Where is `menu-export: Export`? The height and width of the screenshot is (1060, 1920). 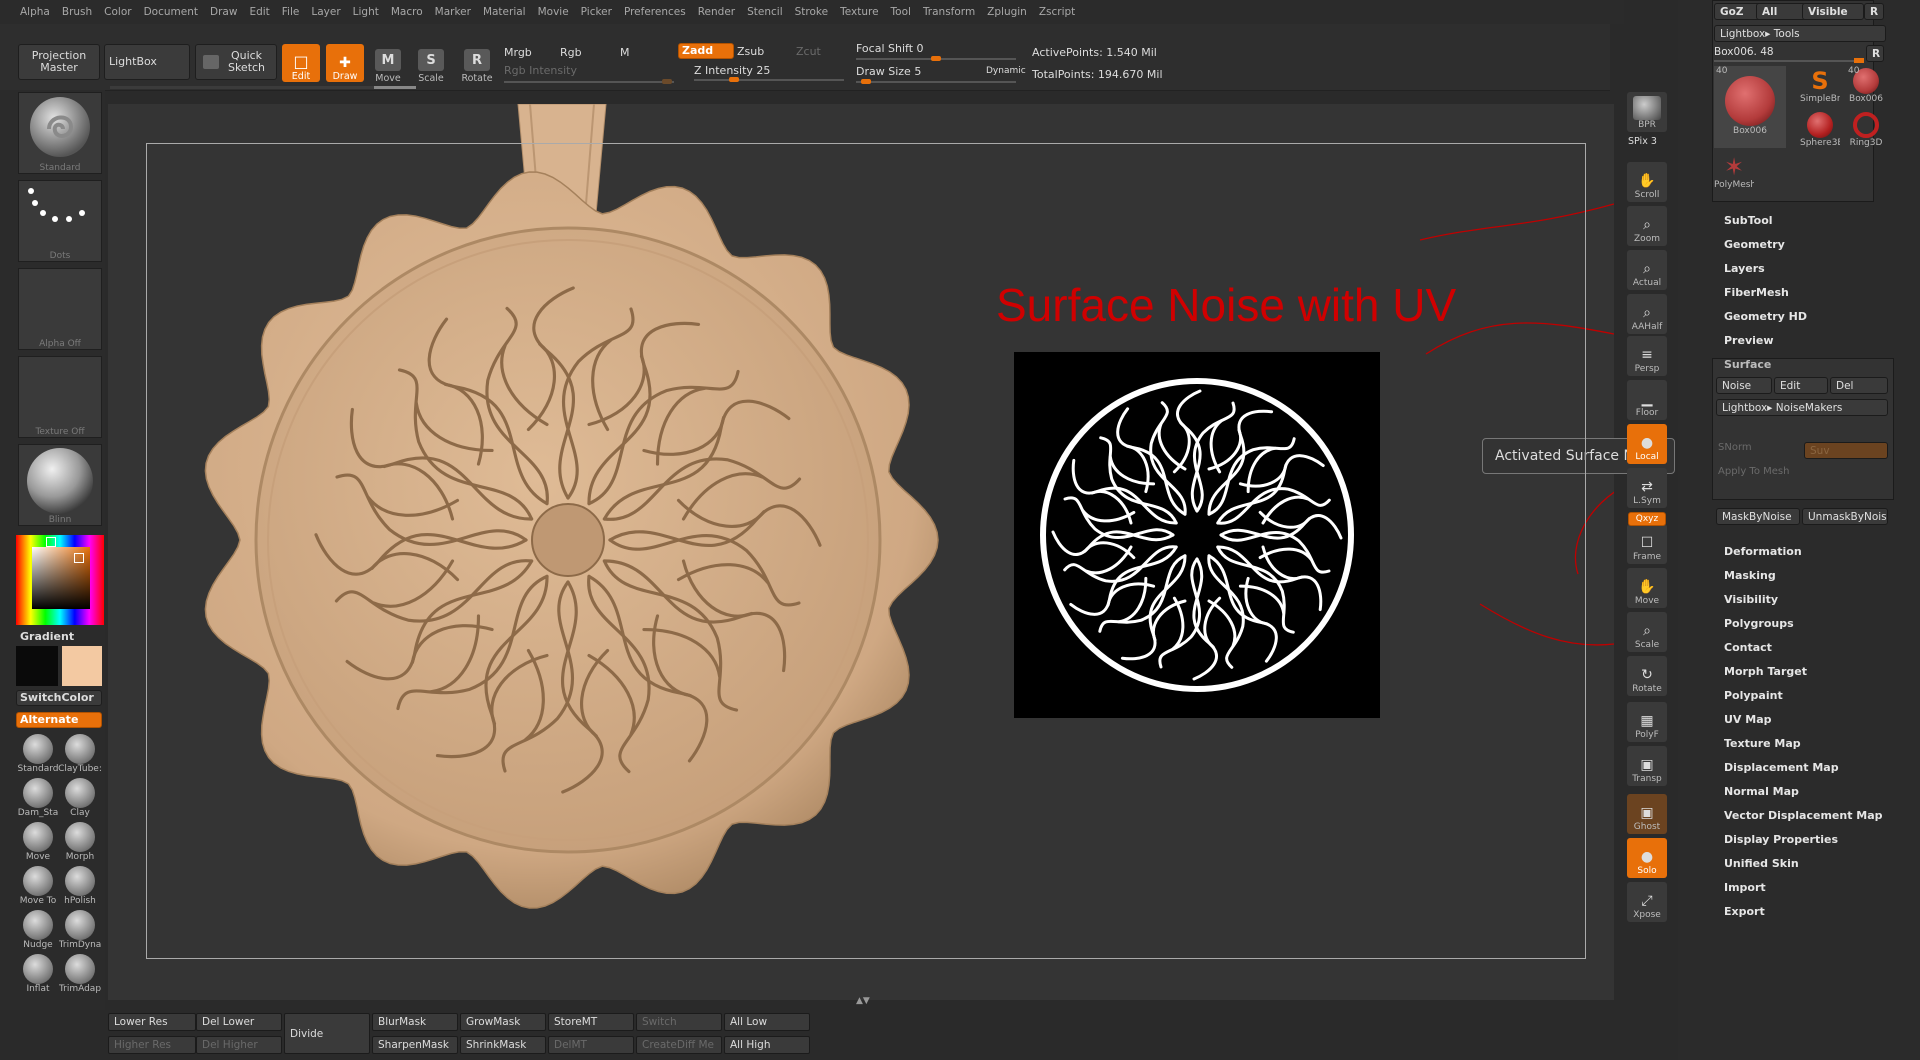 menu-export: Export is located at coordinates (1744, 911).